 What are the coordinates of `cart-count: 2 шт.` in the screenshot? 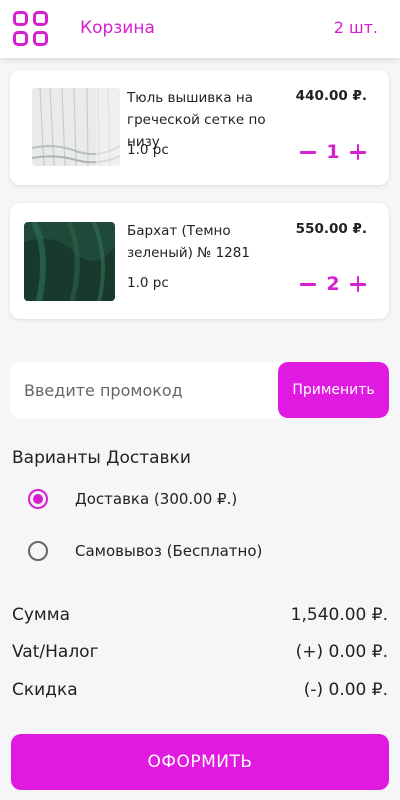 It's located at (355, 27).